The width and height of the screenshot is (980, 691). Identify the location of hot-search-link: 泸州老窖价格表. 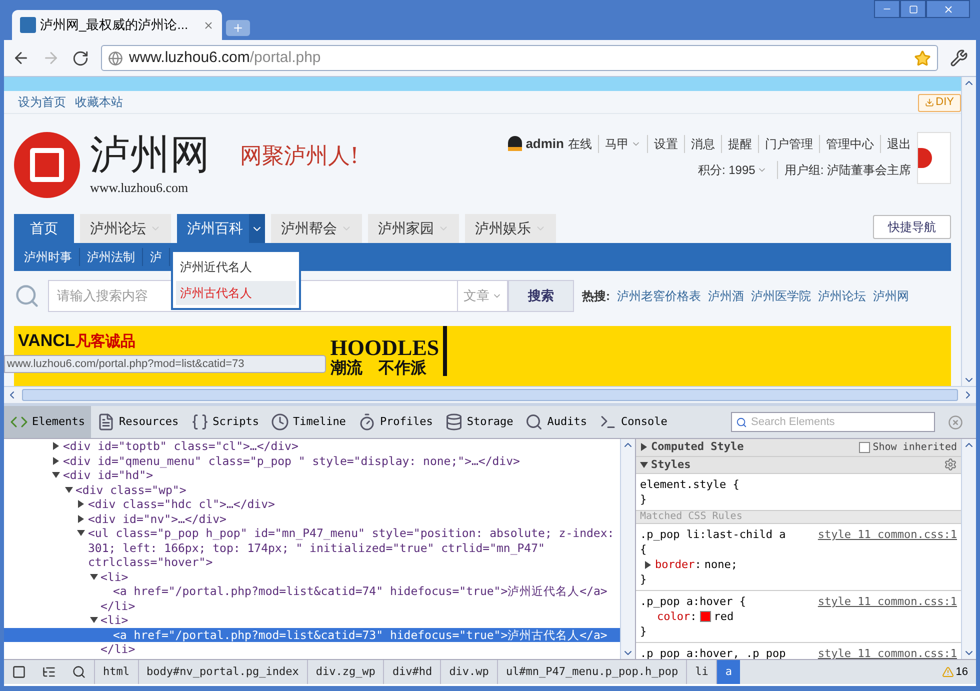
(659, 296).